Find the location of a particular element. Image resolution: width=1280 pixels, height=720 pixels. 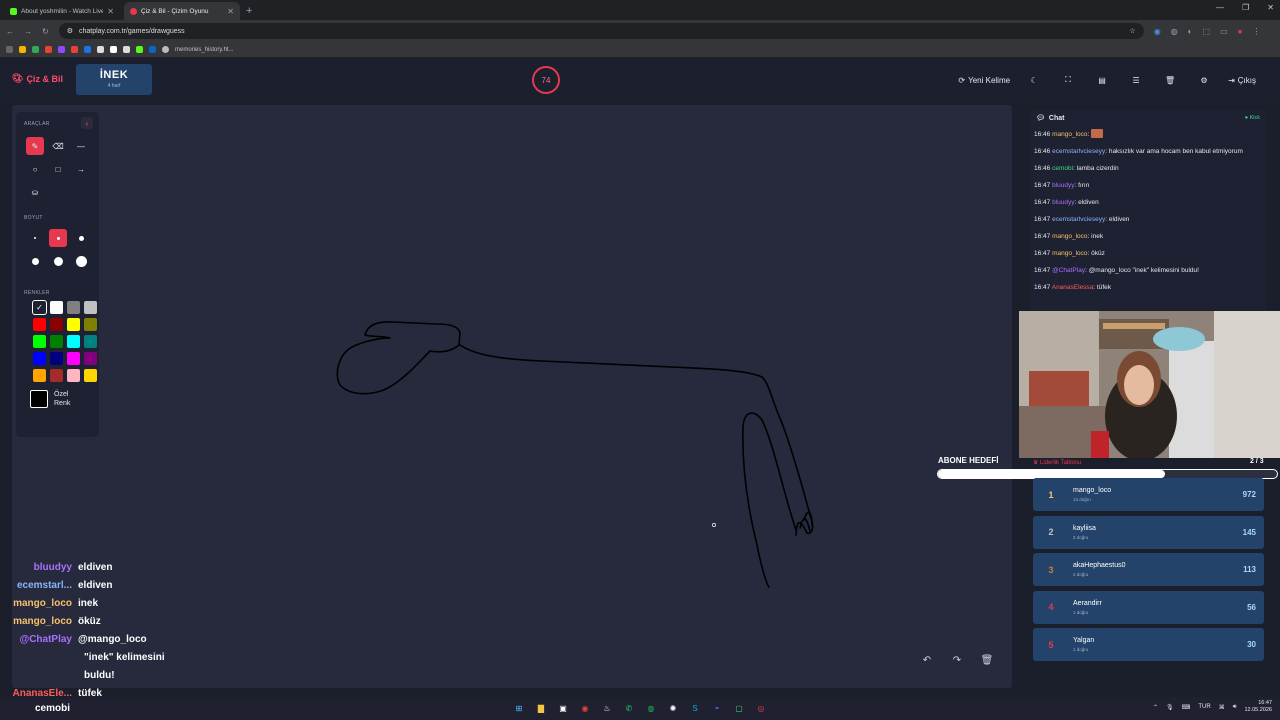

microphone-icon: 🎙︎ is located at coordinates (1170, 707).